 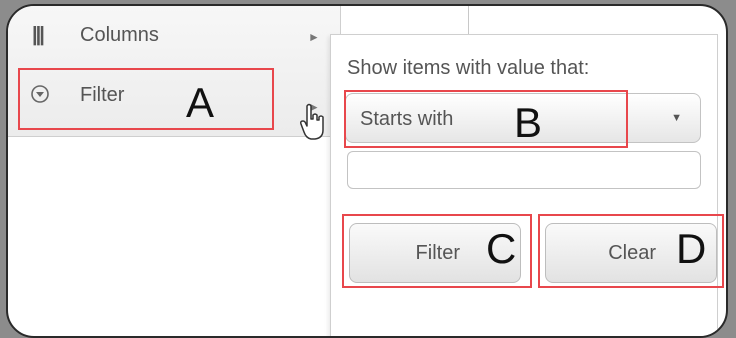 What do you see at coordinates (40, 97) in the screenshot?
I see `filter-icon` at bounding box center [40, 97].